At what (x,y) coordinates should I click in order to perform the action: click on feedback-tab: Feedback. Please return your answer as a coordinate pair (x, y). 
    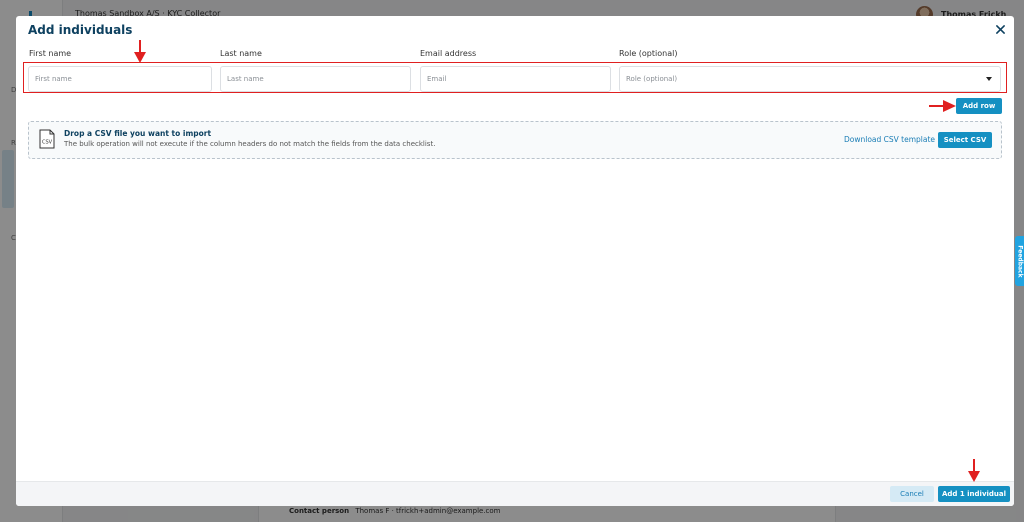
    Looking at the image, I should click on (1019, 261).